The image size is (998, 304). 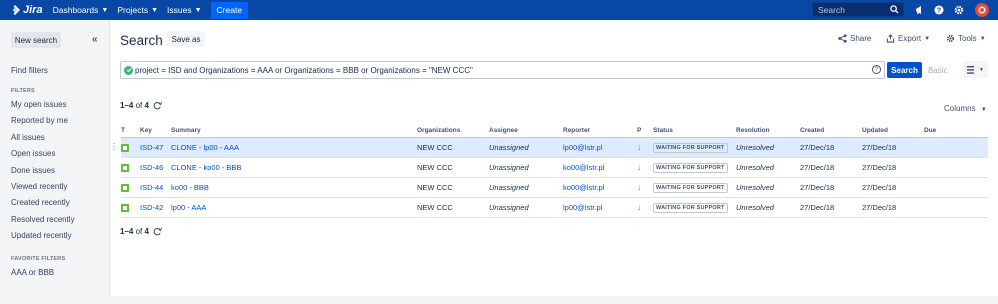 I want to click on jira-icon, so click(x=16, y=10).